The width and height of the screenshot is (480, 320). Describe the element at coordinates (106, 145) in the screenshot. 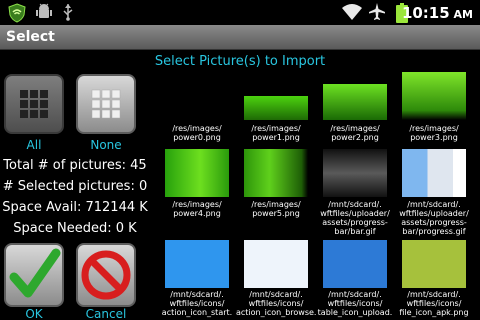

I see `select-none-label: None` at that location.